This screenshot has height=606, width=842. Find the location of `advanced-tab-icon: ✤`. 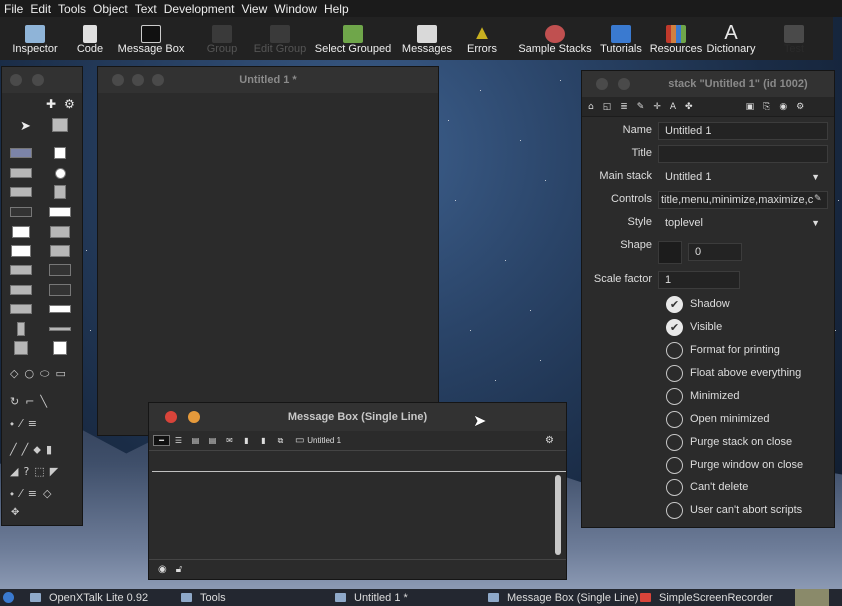

advanced-tab-icon: ✤ is located at coordinates (689, 107).